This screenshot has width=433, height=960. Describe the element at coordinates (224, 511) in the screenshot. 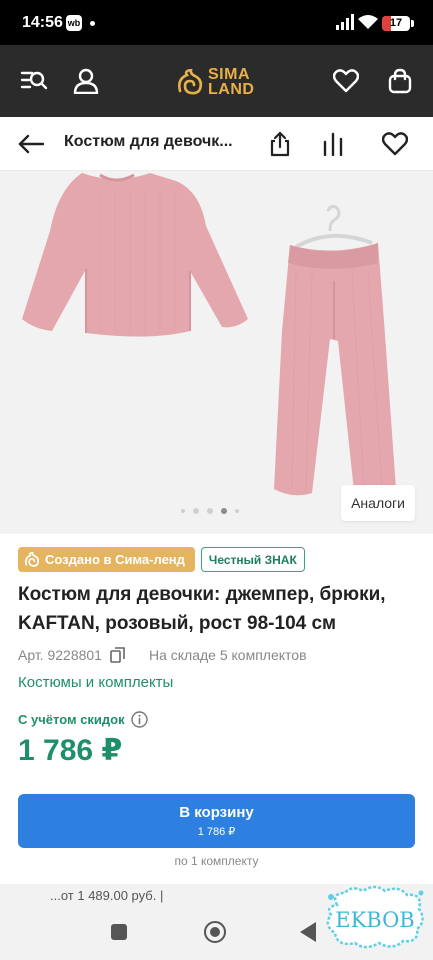

I see `pager-dot-active` at that location.